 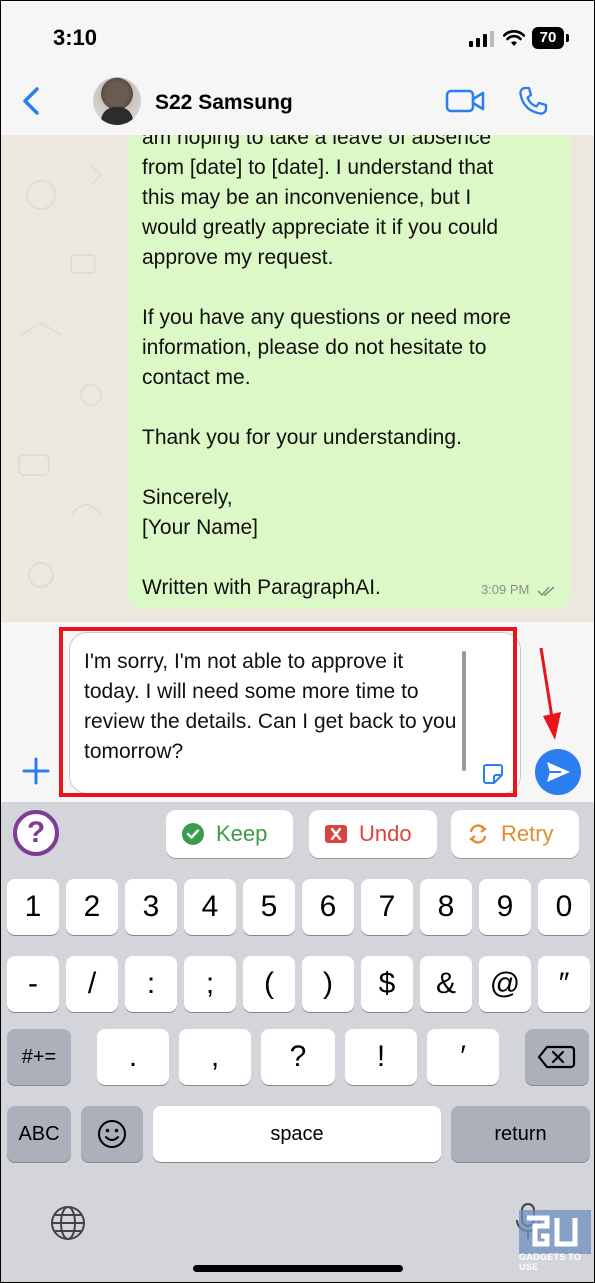 I want to click on wifi-icon, so click(x=514, y=37).